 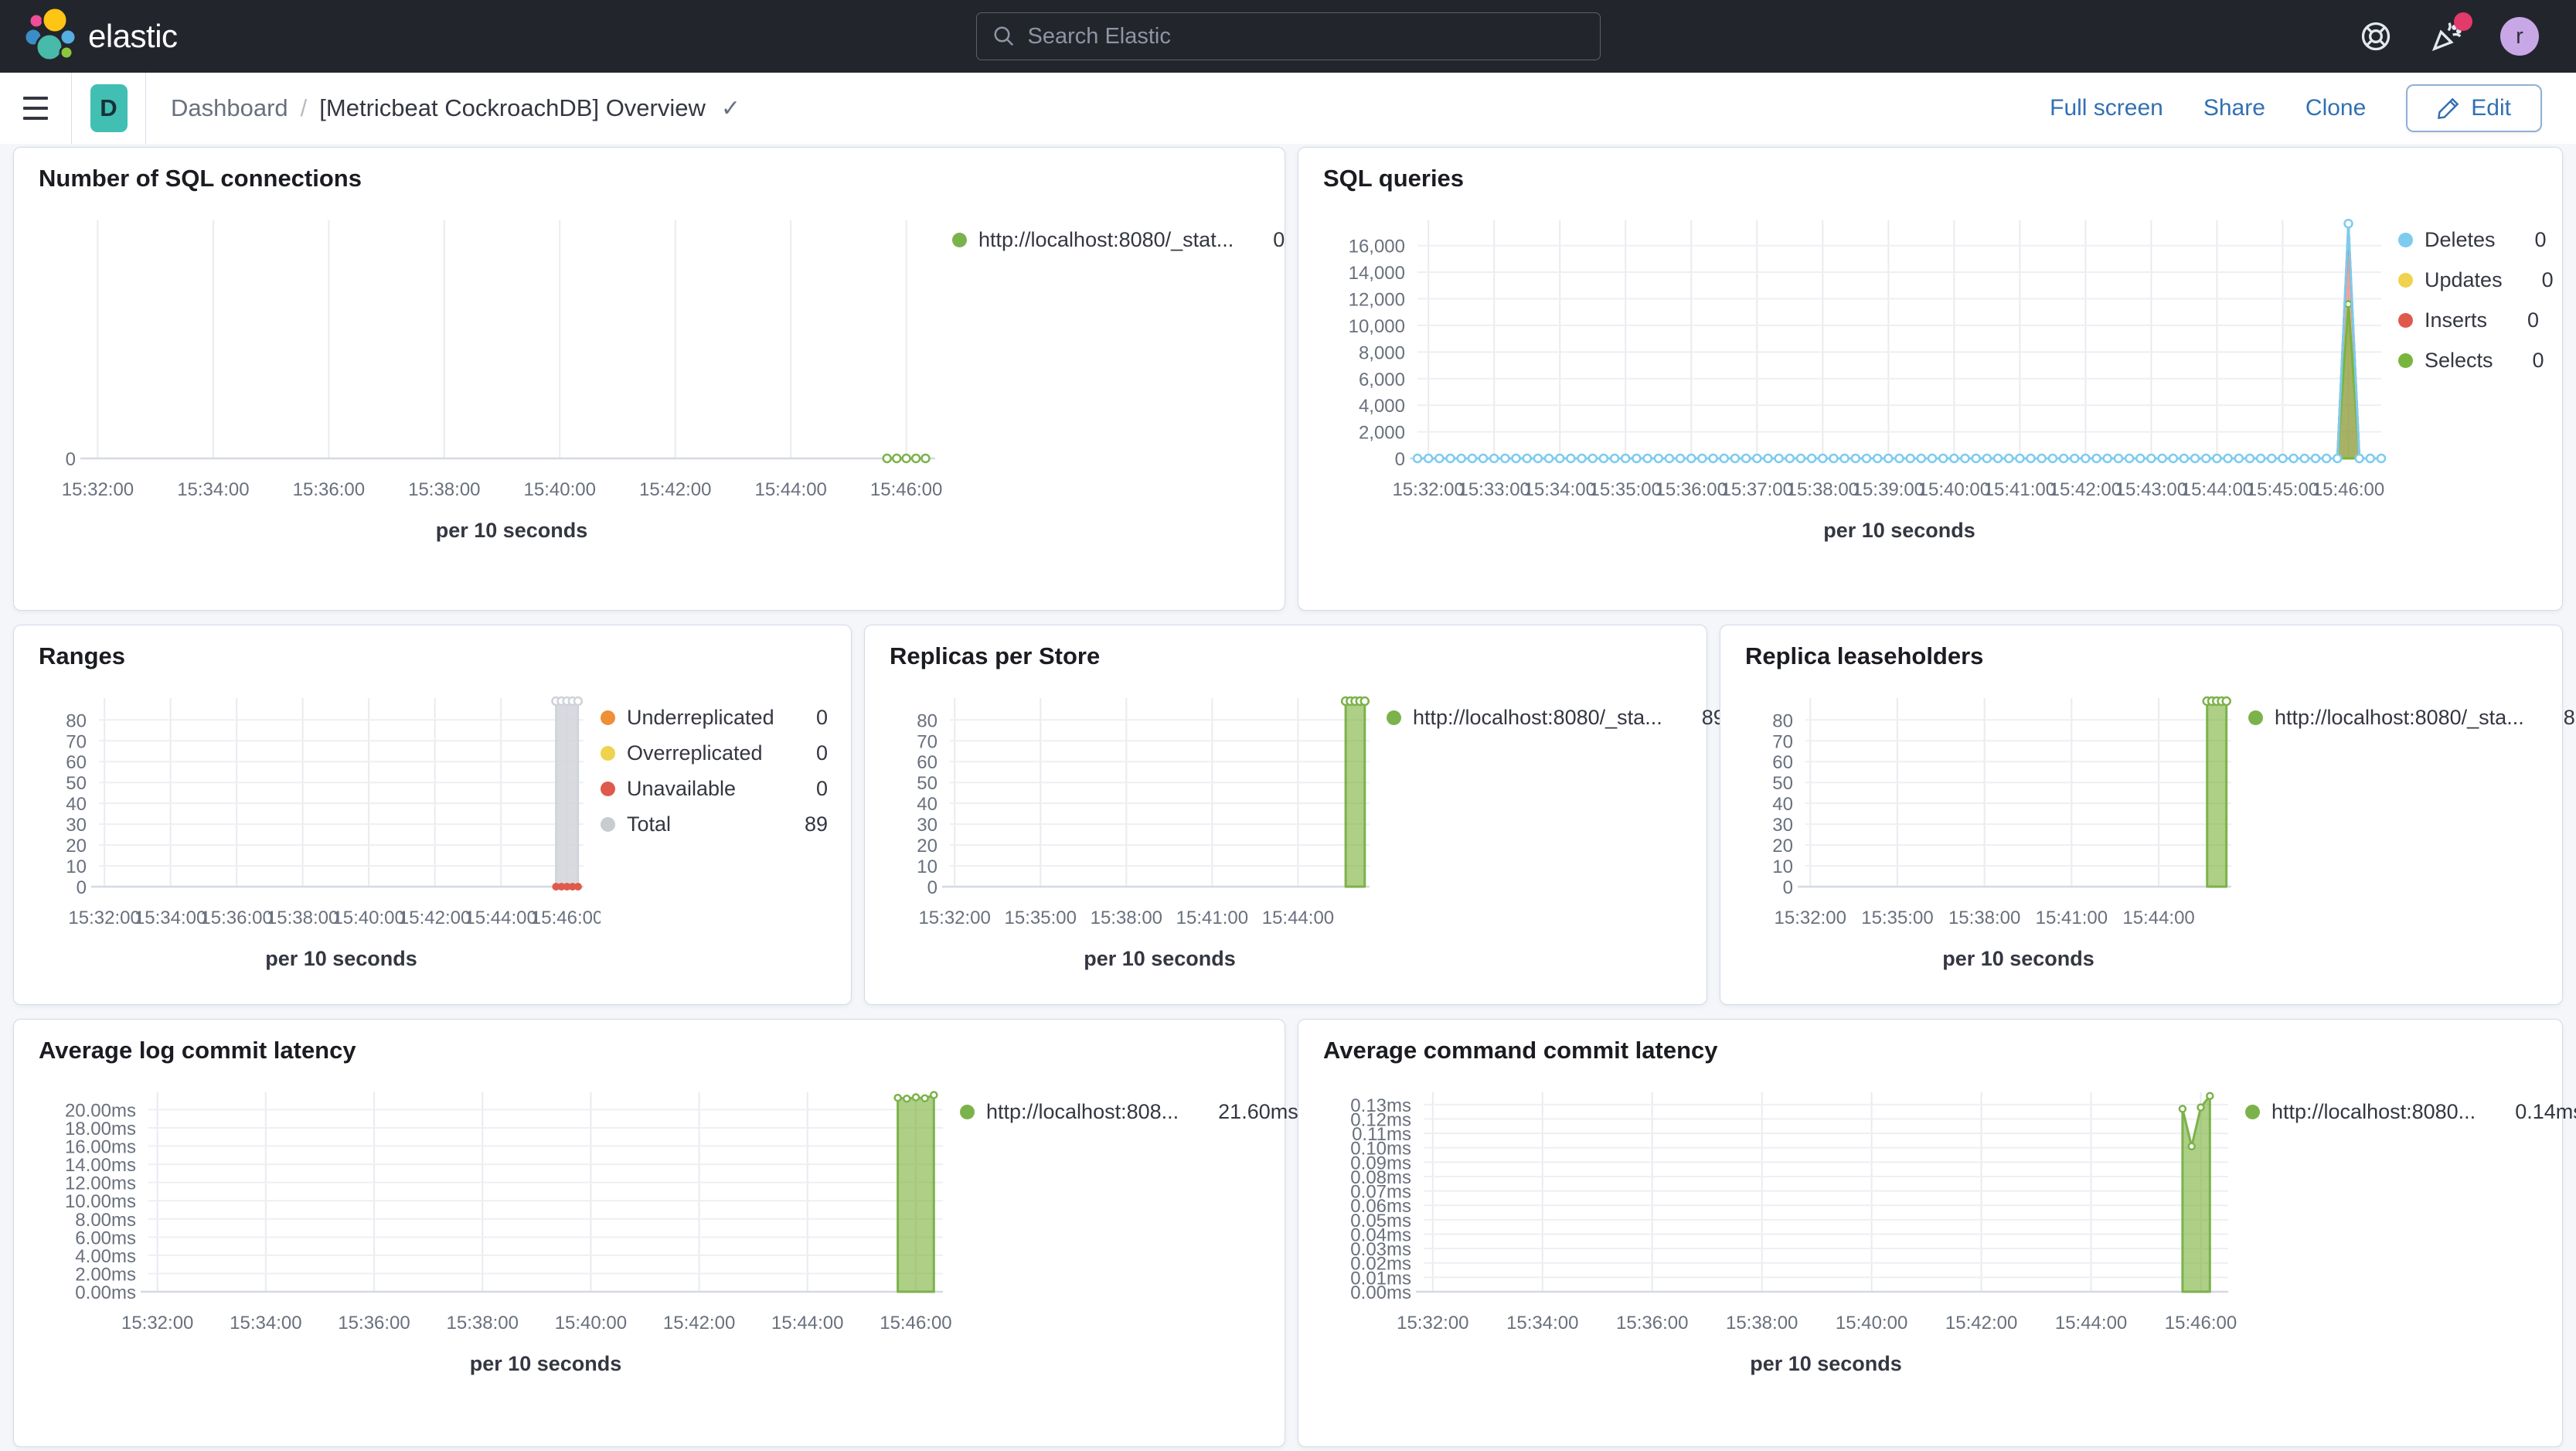 I want to click on chart-legend: http://localhost:8080... 0.14ms, so click(x=2410, y=1224).